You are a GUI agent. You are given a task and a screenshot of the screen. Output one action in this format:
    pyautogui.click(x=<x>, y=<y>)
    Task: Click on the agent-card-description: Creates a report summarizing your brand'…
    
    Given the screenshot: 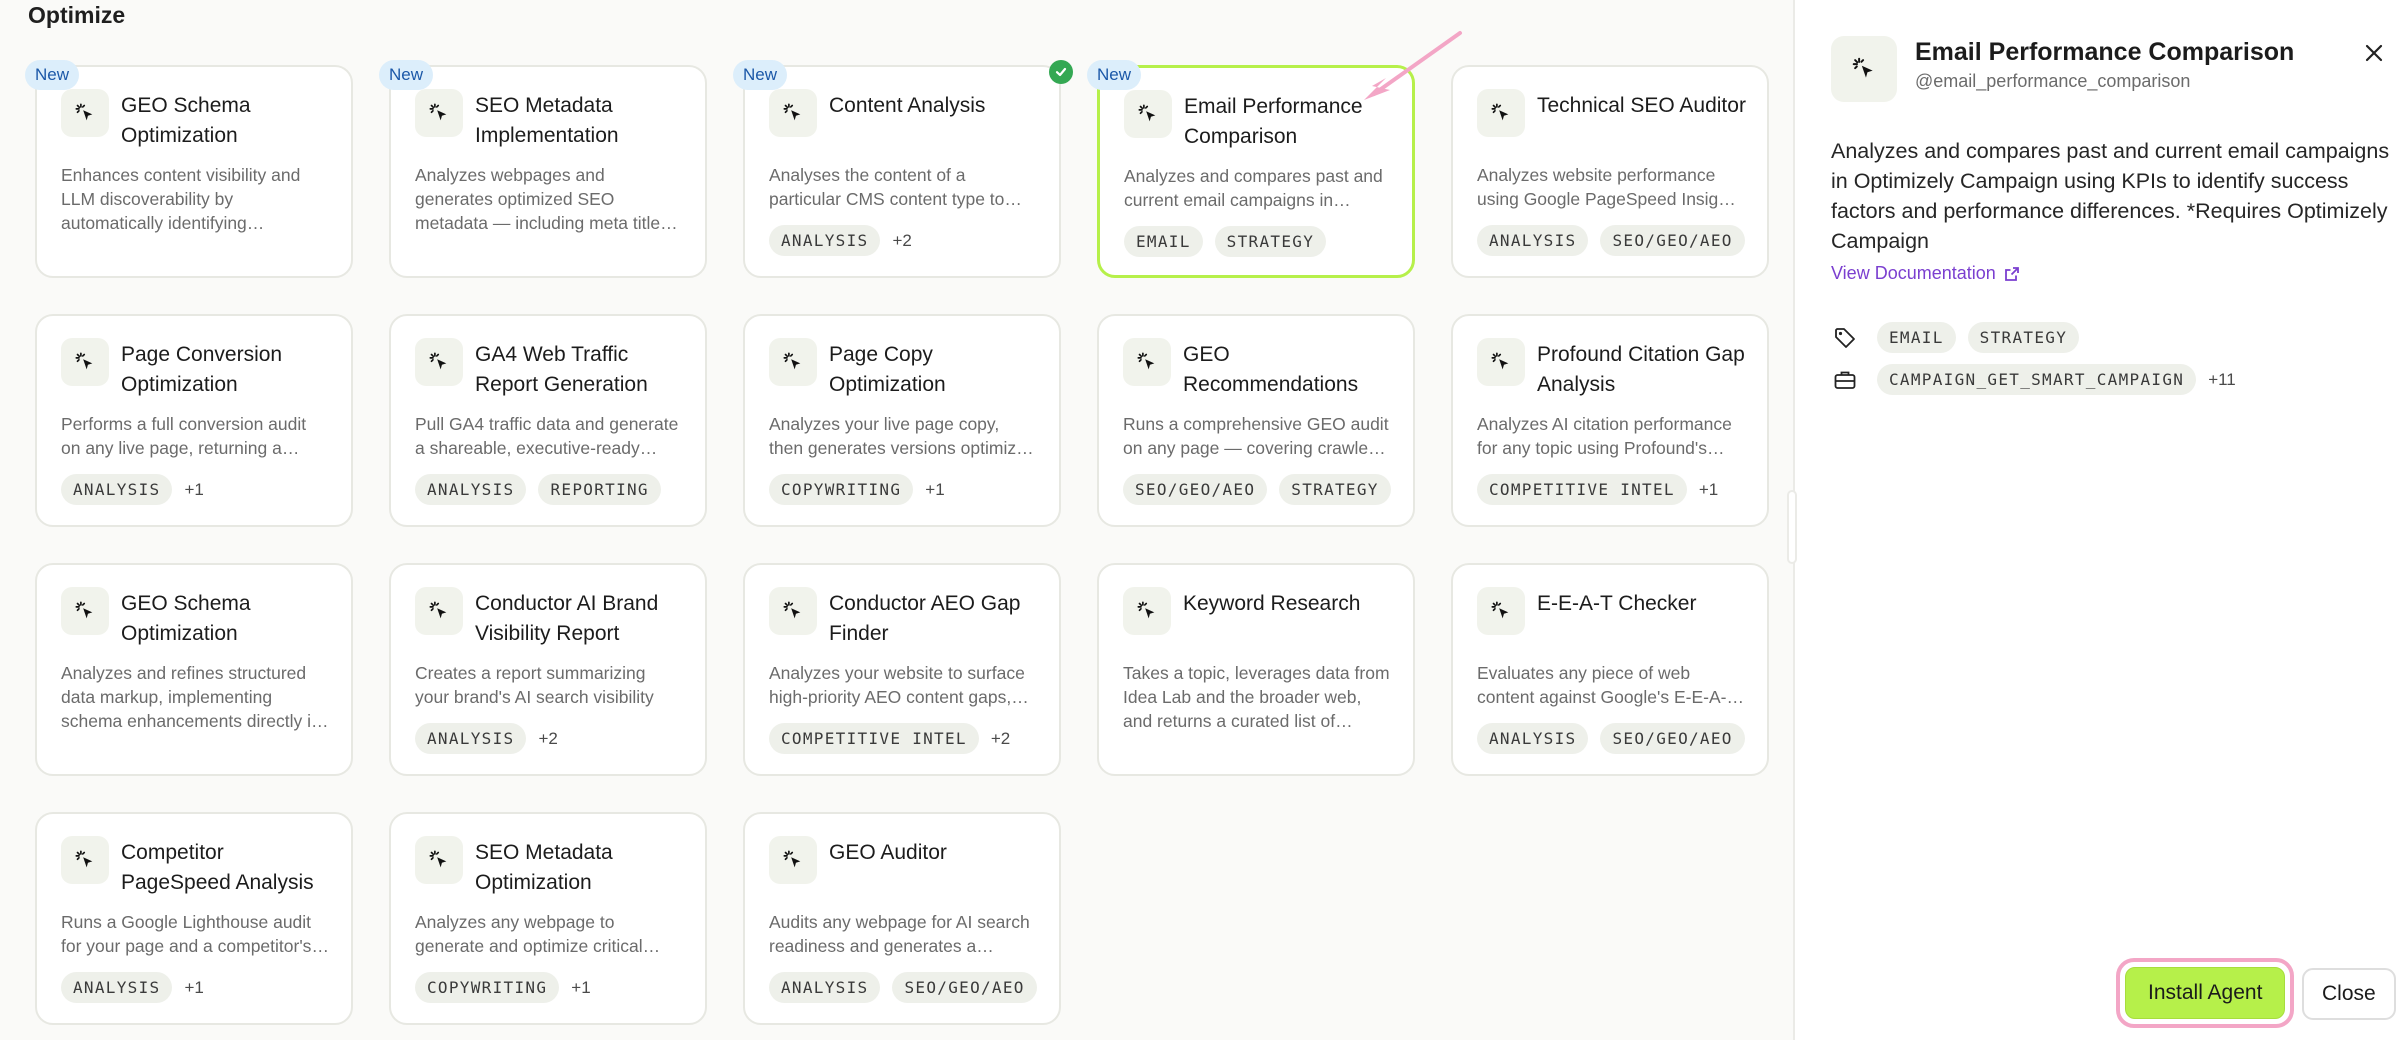 What is the action you would take?
    pyautogui.click(x=534, y=685)
    